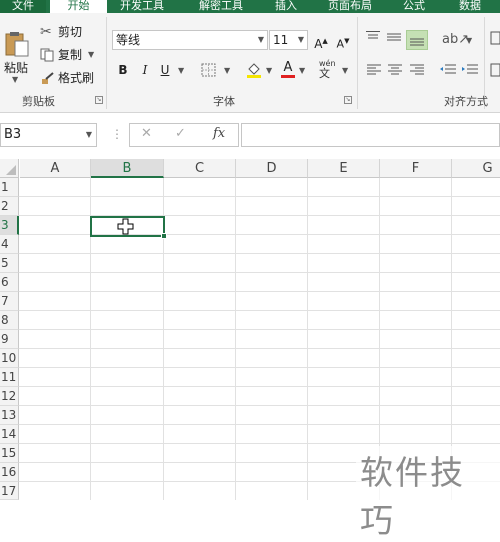 This screenshot has width=500, height=542. What do you see at coordinates (47, 54) in the screenshot?
I see `copy-icon` at bounding box center [47, 54].